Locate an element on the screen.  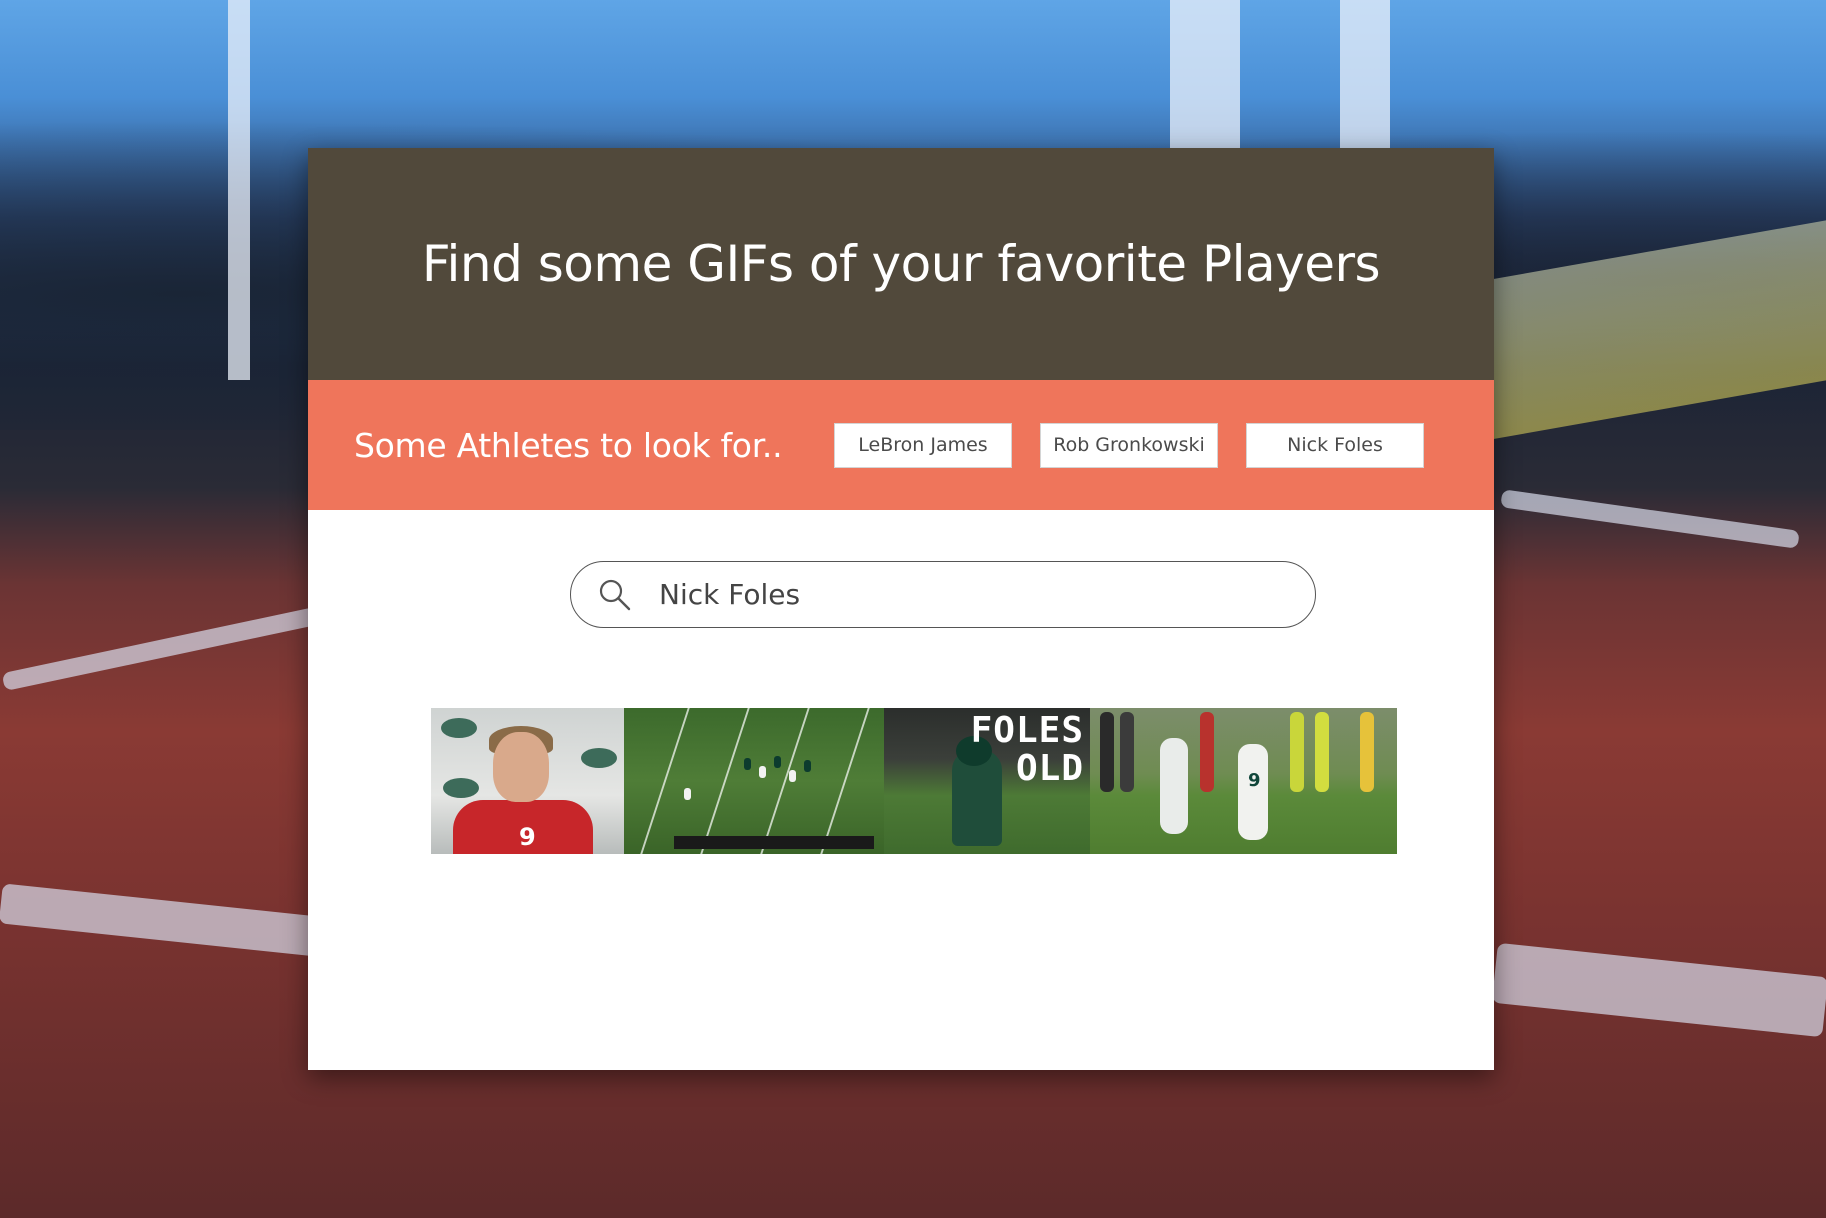
search-input is located at coordinates (959, 594).